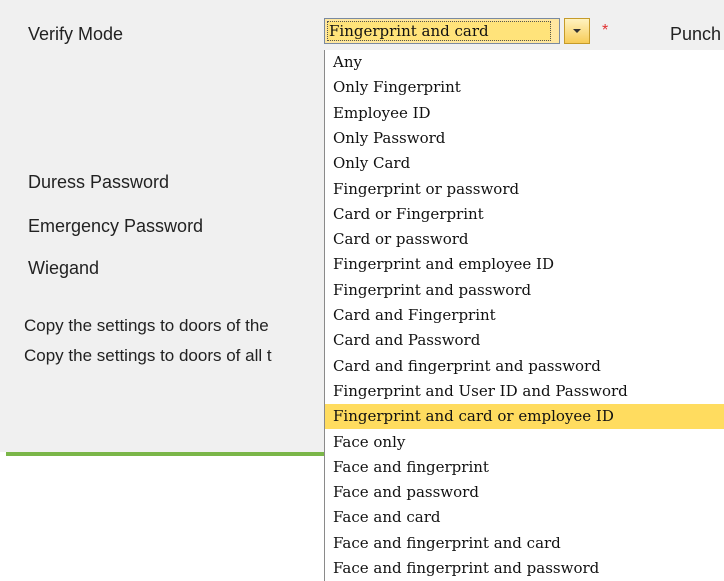  What do you see at coordinates (524, 189) in the screenshot?
I see `verify-mode-option: Fingerprint or password` at bounding box center [524, 189].